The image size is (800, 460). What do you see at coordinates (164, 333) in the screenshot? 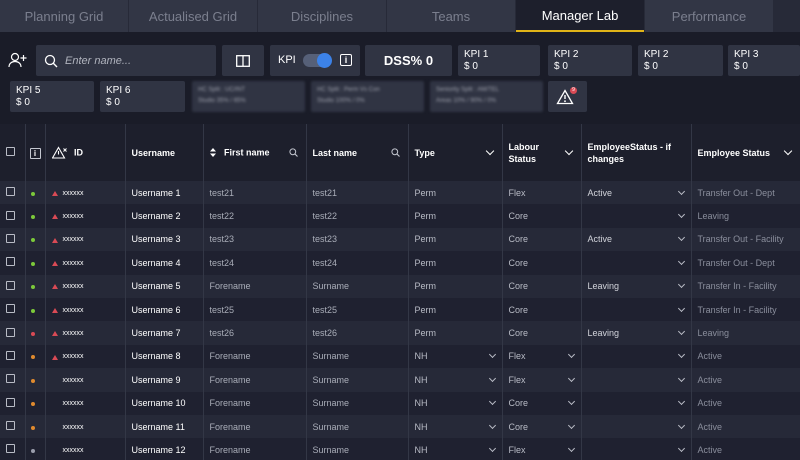
I see `username-cell: Username 7` at bounding box center [164, 333].